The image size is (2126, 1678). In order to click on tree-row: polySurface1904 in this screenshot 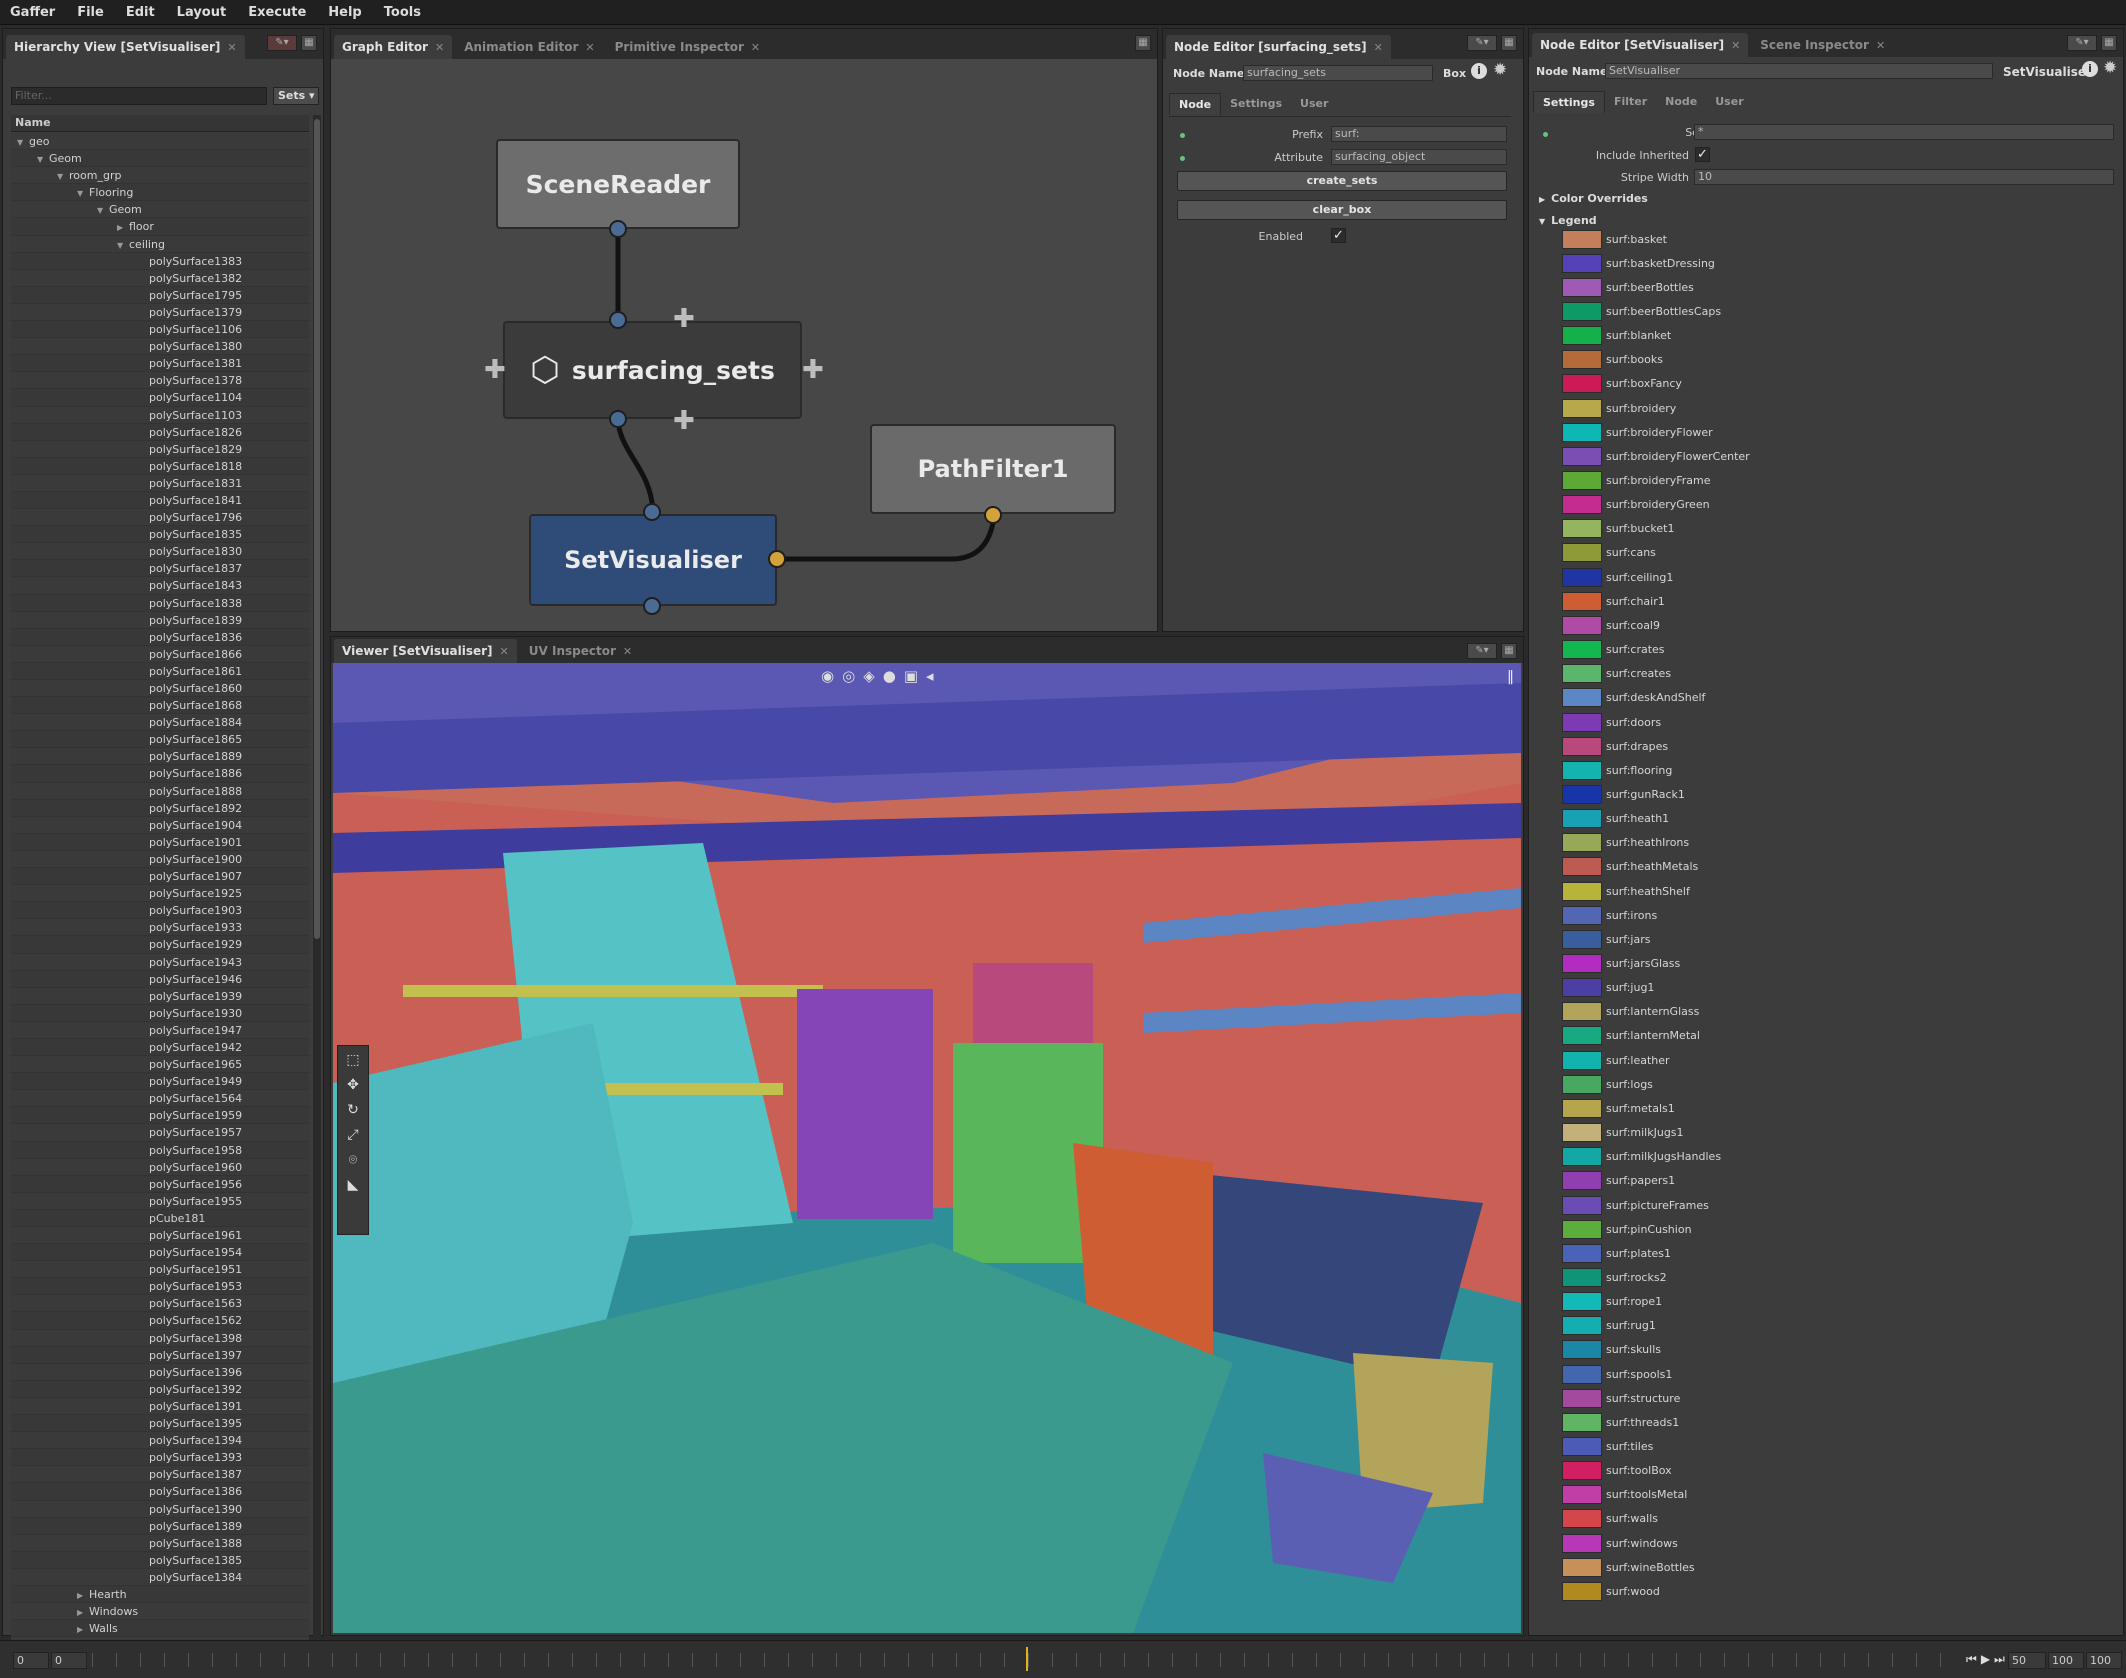, I will do `click(160, 825)`.